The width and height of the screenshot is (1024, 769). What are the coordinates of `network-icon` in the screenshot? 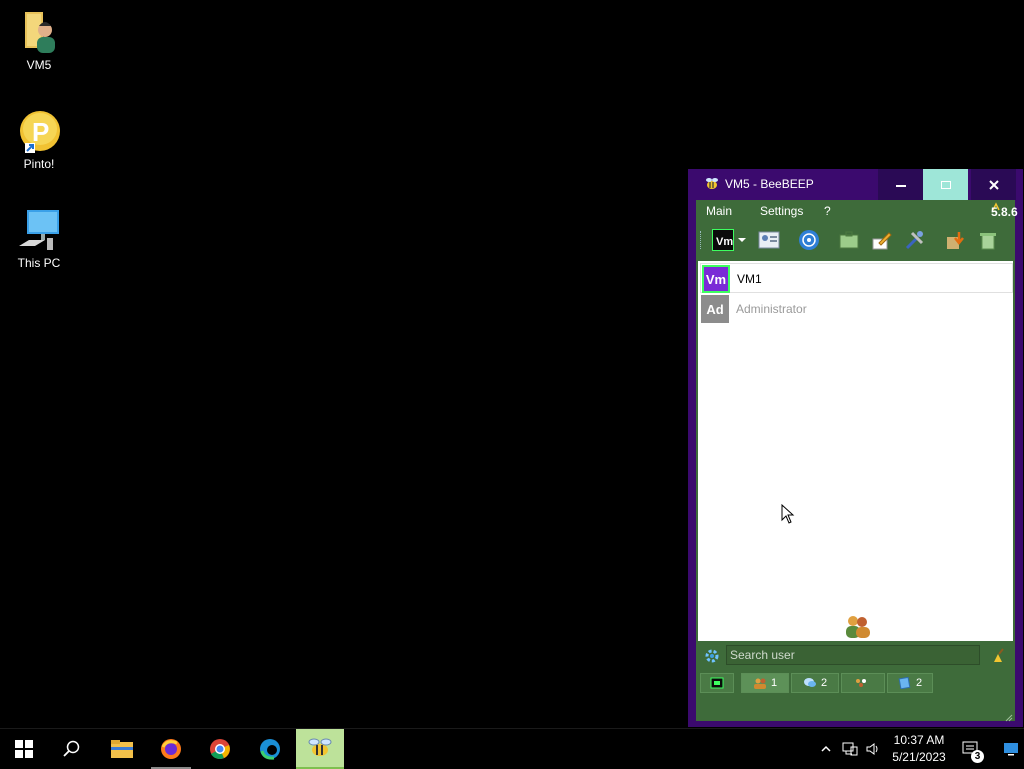 It's located at (850, 749).